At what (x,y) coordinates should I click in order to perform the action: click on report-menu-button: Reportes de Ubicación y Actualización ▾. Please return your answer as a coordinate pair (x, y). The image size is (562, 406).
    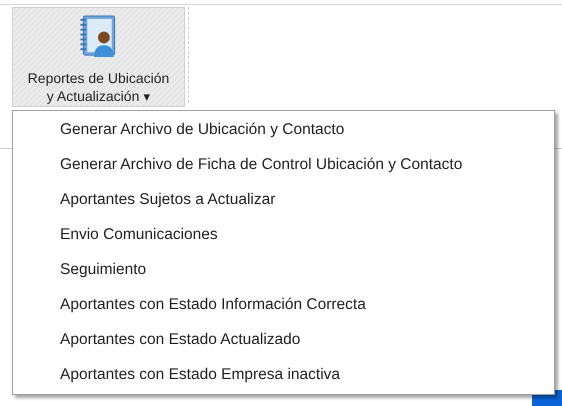
    Looking at the image, I should click on (98, 57).